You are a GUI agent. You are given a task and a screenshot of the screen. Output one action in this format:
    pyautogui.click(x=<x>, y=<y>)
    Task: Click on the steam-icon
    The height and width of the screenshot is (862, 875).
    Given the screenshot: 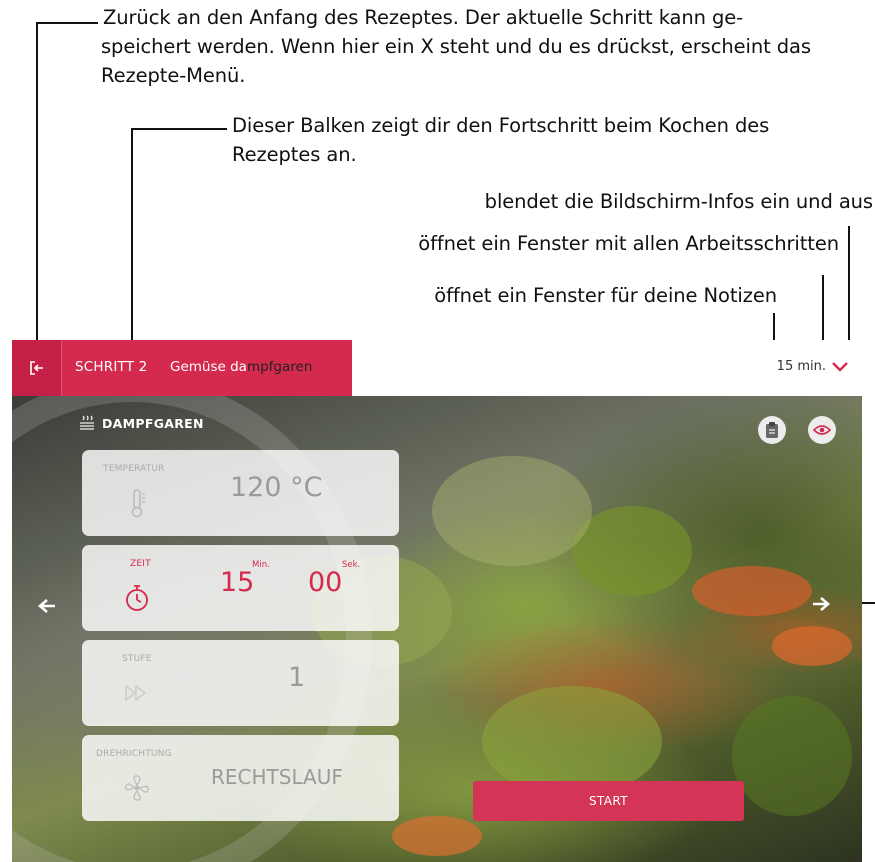 What is the action you would take?
    pyautogui.click(x=87, y=422)
    